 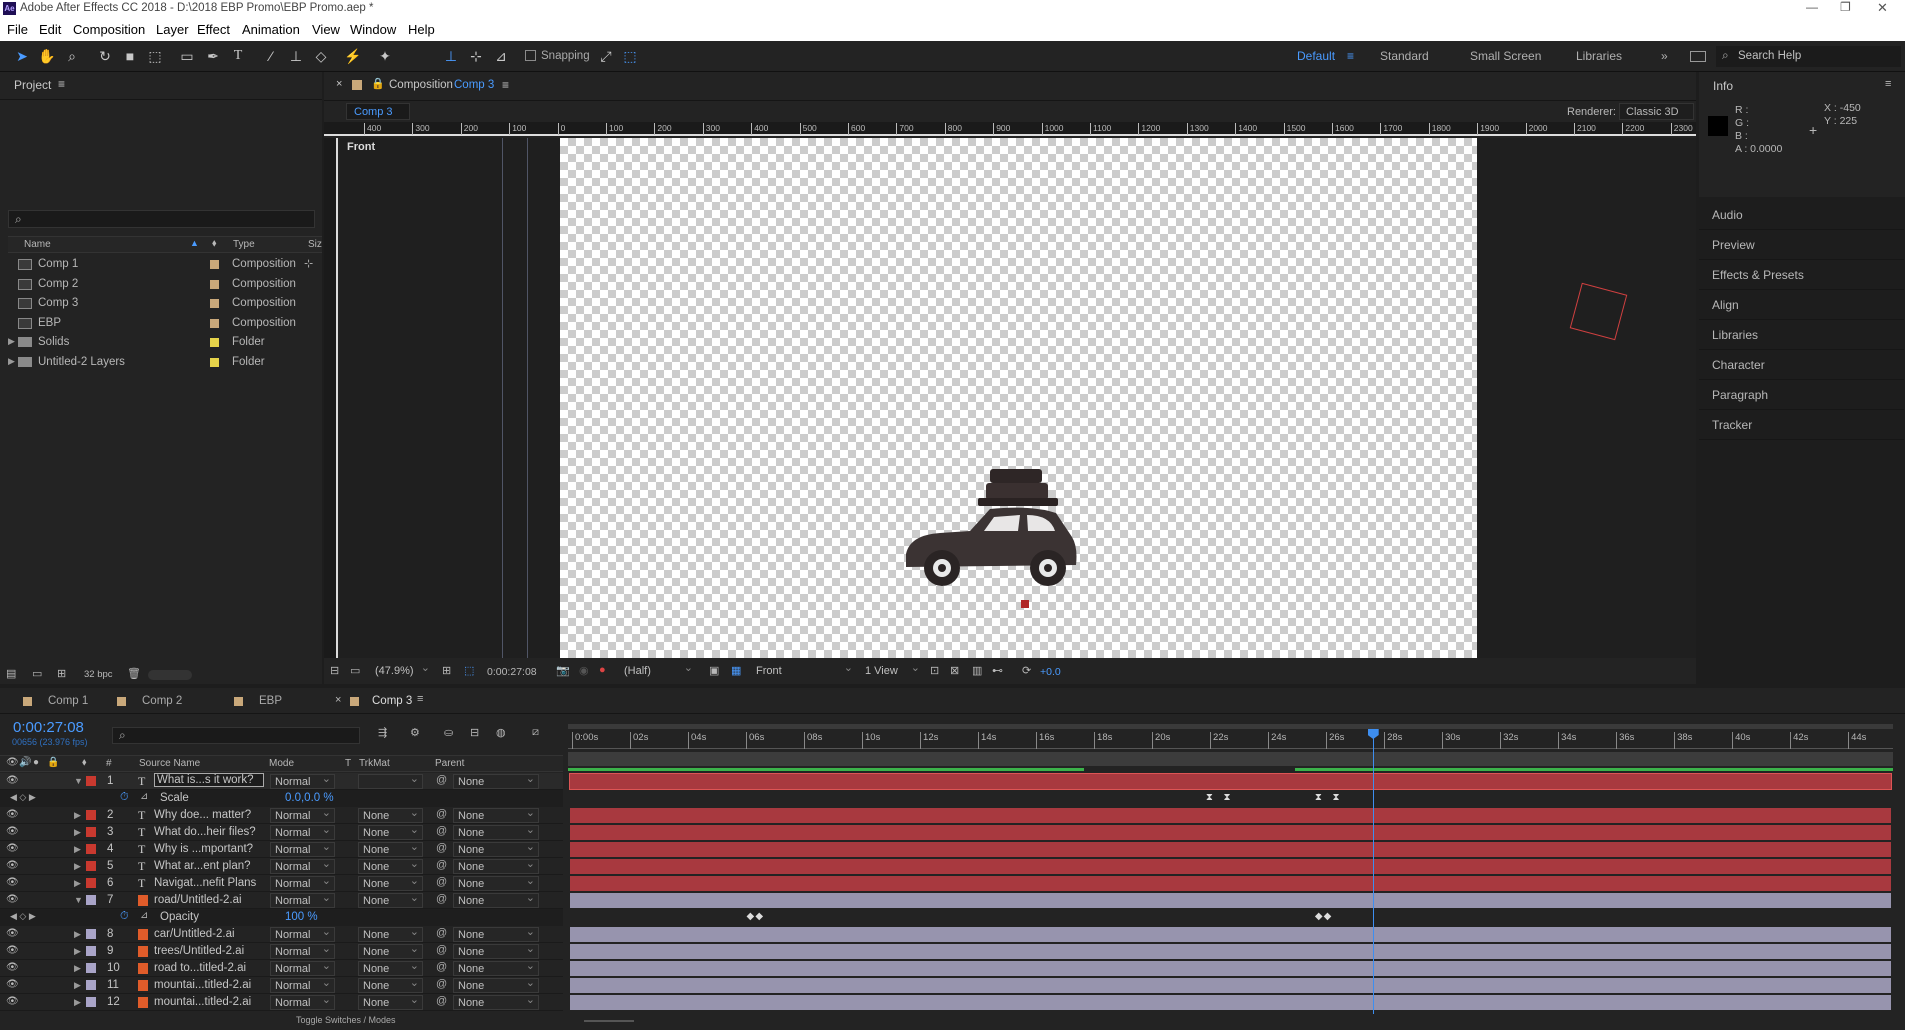 I want to click on layer-row: 👁 ▶ 3 T What do...heir files? Normal None @ None, so click(x=281, y=832).